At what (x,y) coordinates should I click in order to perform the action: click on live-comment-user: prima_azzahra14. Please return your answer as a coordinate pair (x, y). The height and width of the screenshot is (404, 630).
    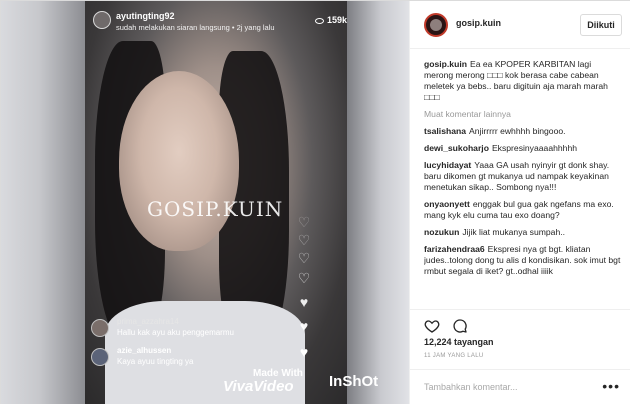
    Looking at the image, I should click on (148, 321).